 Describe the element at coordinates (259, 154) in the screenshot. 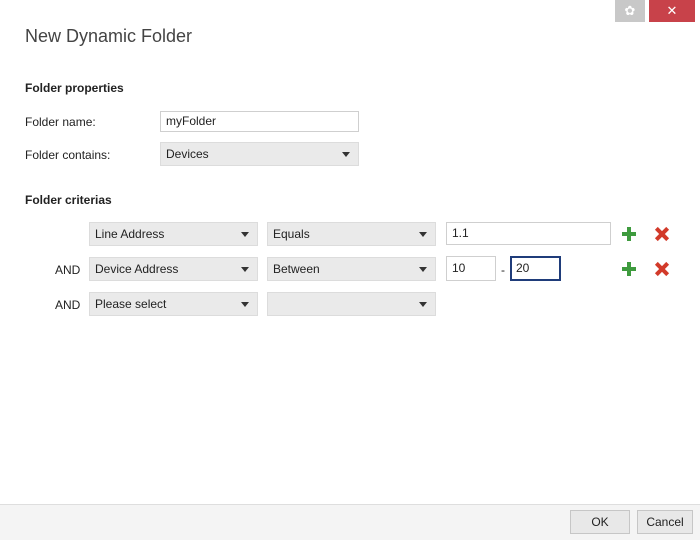

I see `folder-contains-select: Devices` at that location.